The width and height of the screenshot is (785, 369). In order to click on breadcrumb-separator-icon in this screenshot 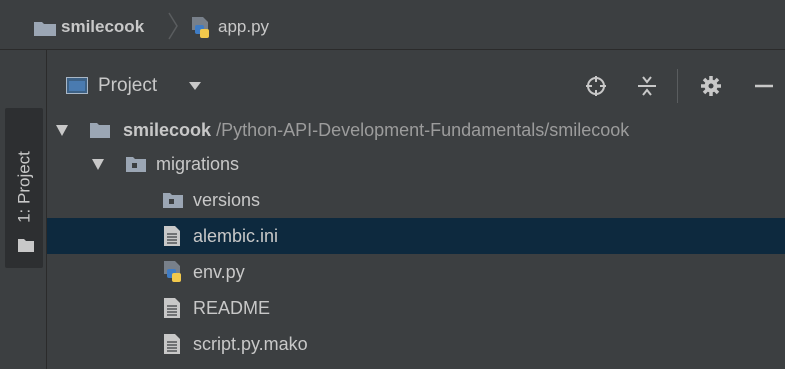, I will do `click(173, 26)`.